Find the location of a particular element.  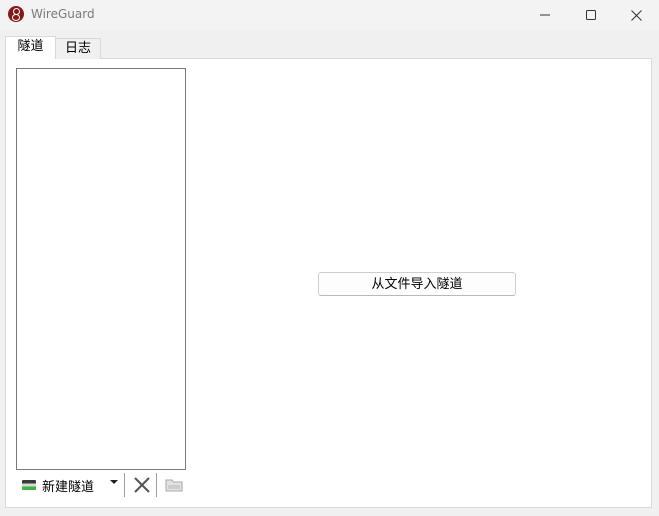

tab-tunnels: 隧道 is located at coordinates (30, 47).